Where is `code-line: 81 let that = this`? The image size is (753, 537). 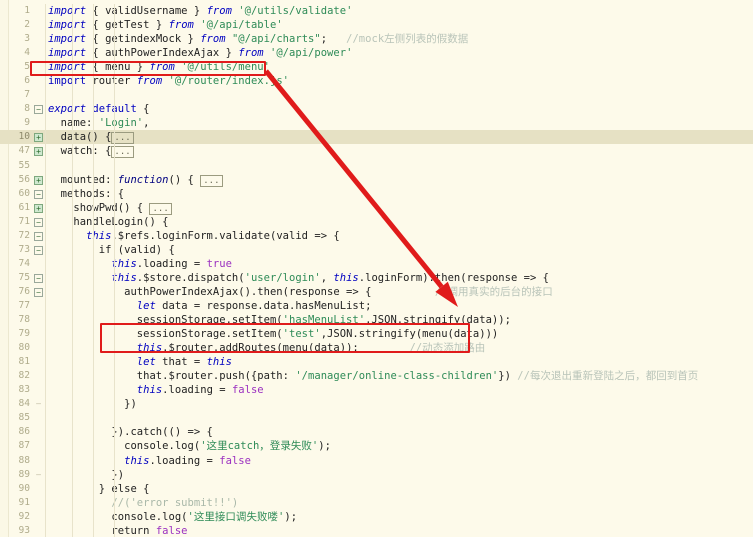 code-line: 81 let that = this is located at coordinates (376, 362).